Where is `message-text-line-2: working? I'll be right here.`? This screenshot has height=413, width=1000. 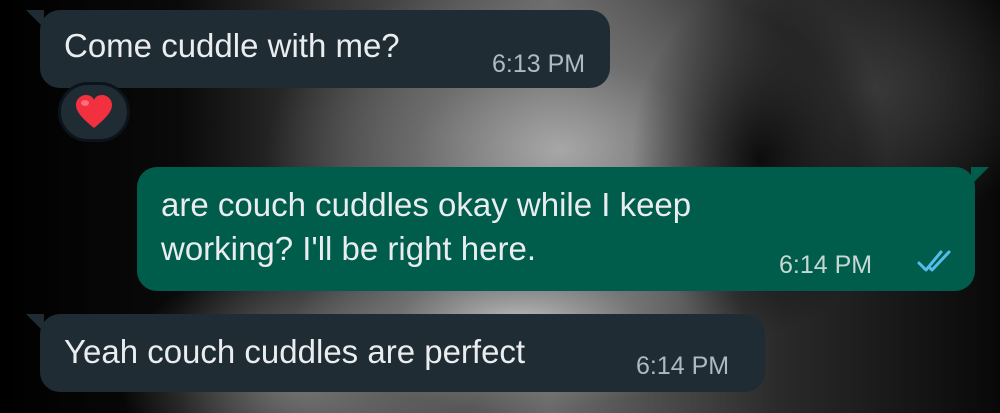 message-text-line-2: working? I'll be right here. is located at coordinates (348, 248).